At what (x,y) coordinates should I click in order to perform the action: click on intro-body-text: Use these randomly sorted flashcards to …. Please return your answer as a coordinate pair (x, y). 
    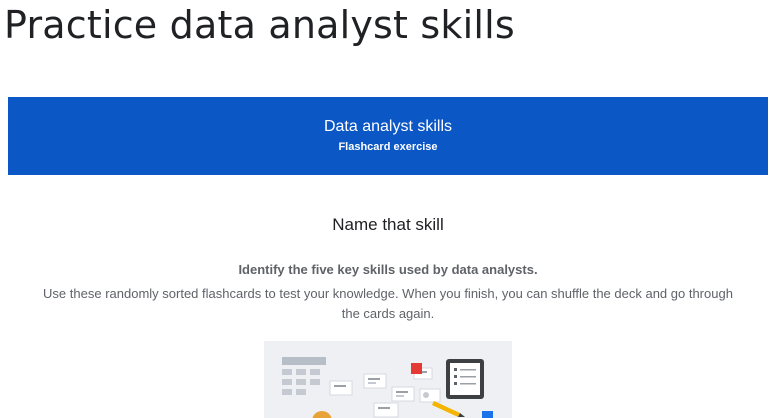
    Looking at the image, I should click on (388, 303).